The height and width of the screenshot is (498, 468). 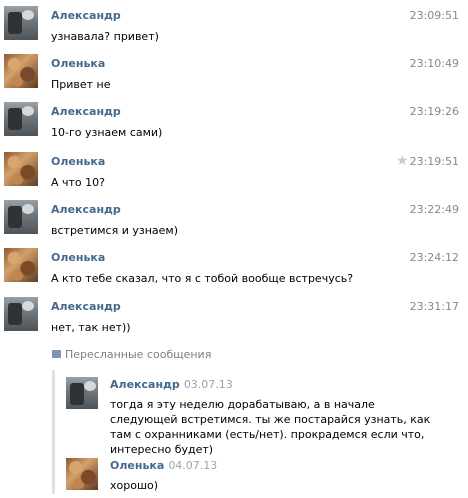 I want to click on forwarded-label-text: Пересланные сообщения, so click(x=138, y=354).